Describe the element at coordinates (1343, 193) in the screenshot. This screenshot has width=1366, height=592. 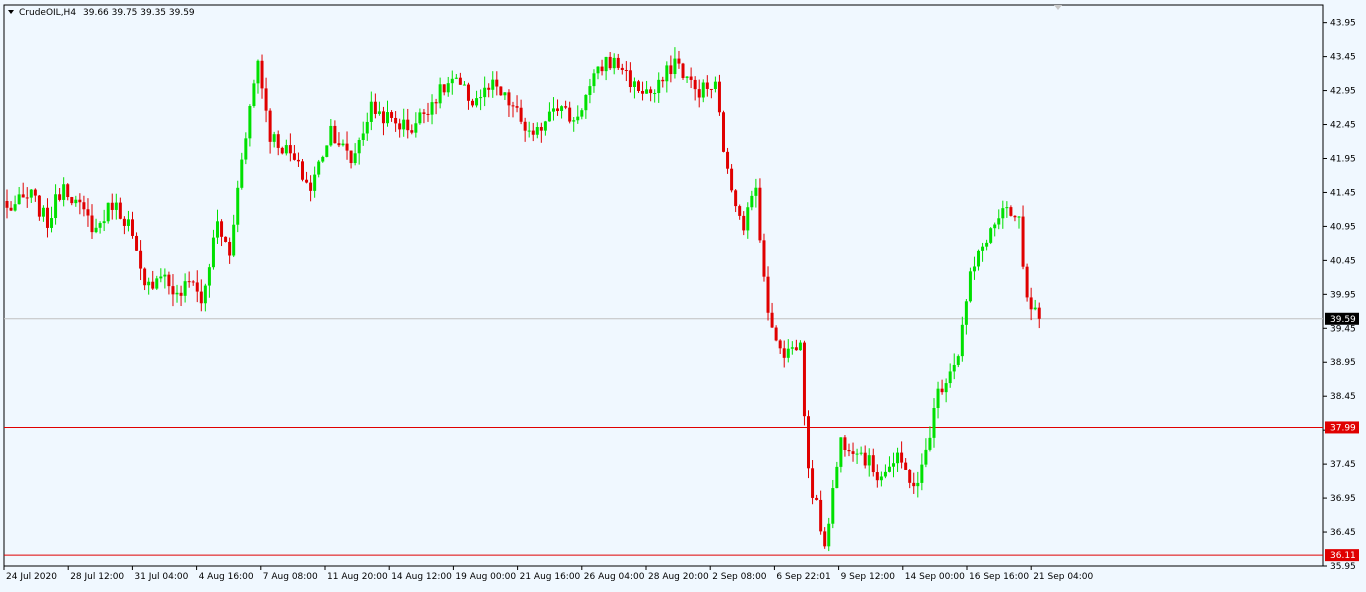
I see `y-tick-label: 41.45` at that location.